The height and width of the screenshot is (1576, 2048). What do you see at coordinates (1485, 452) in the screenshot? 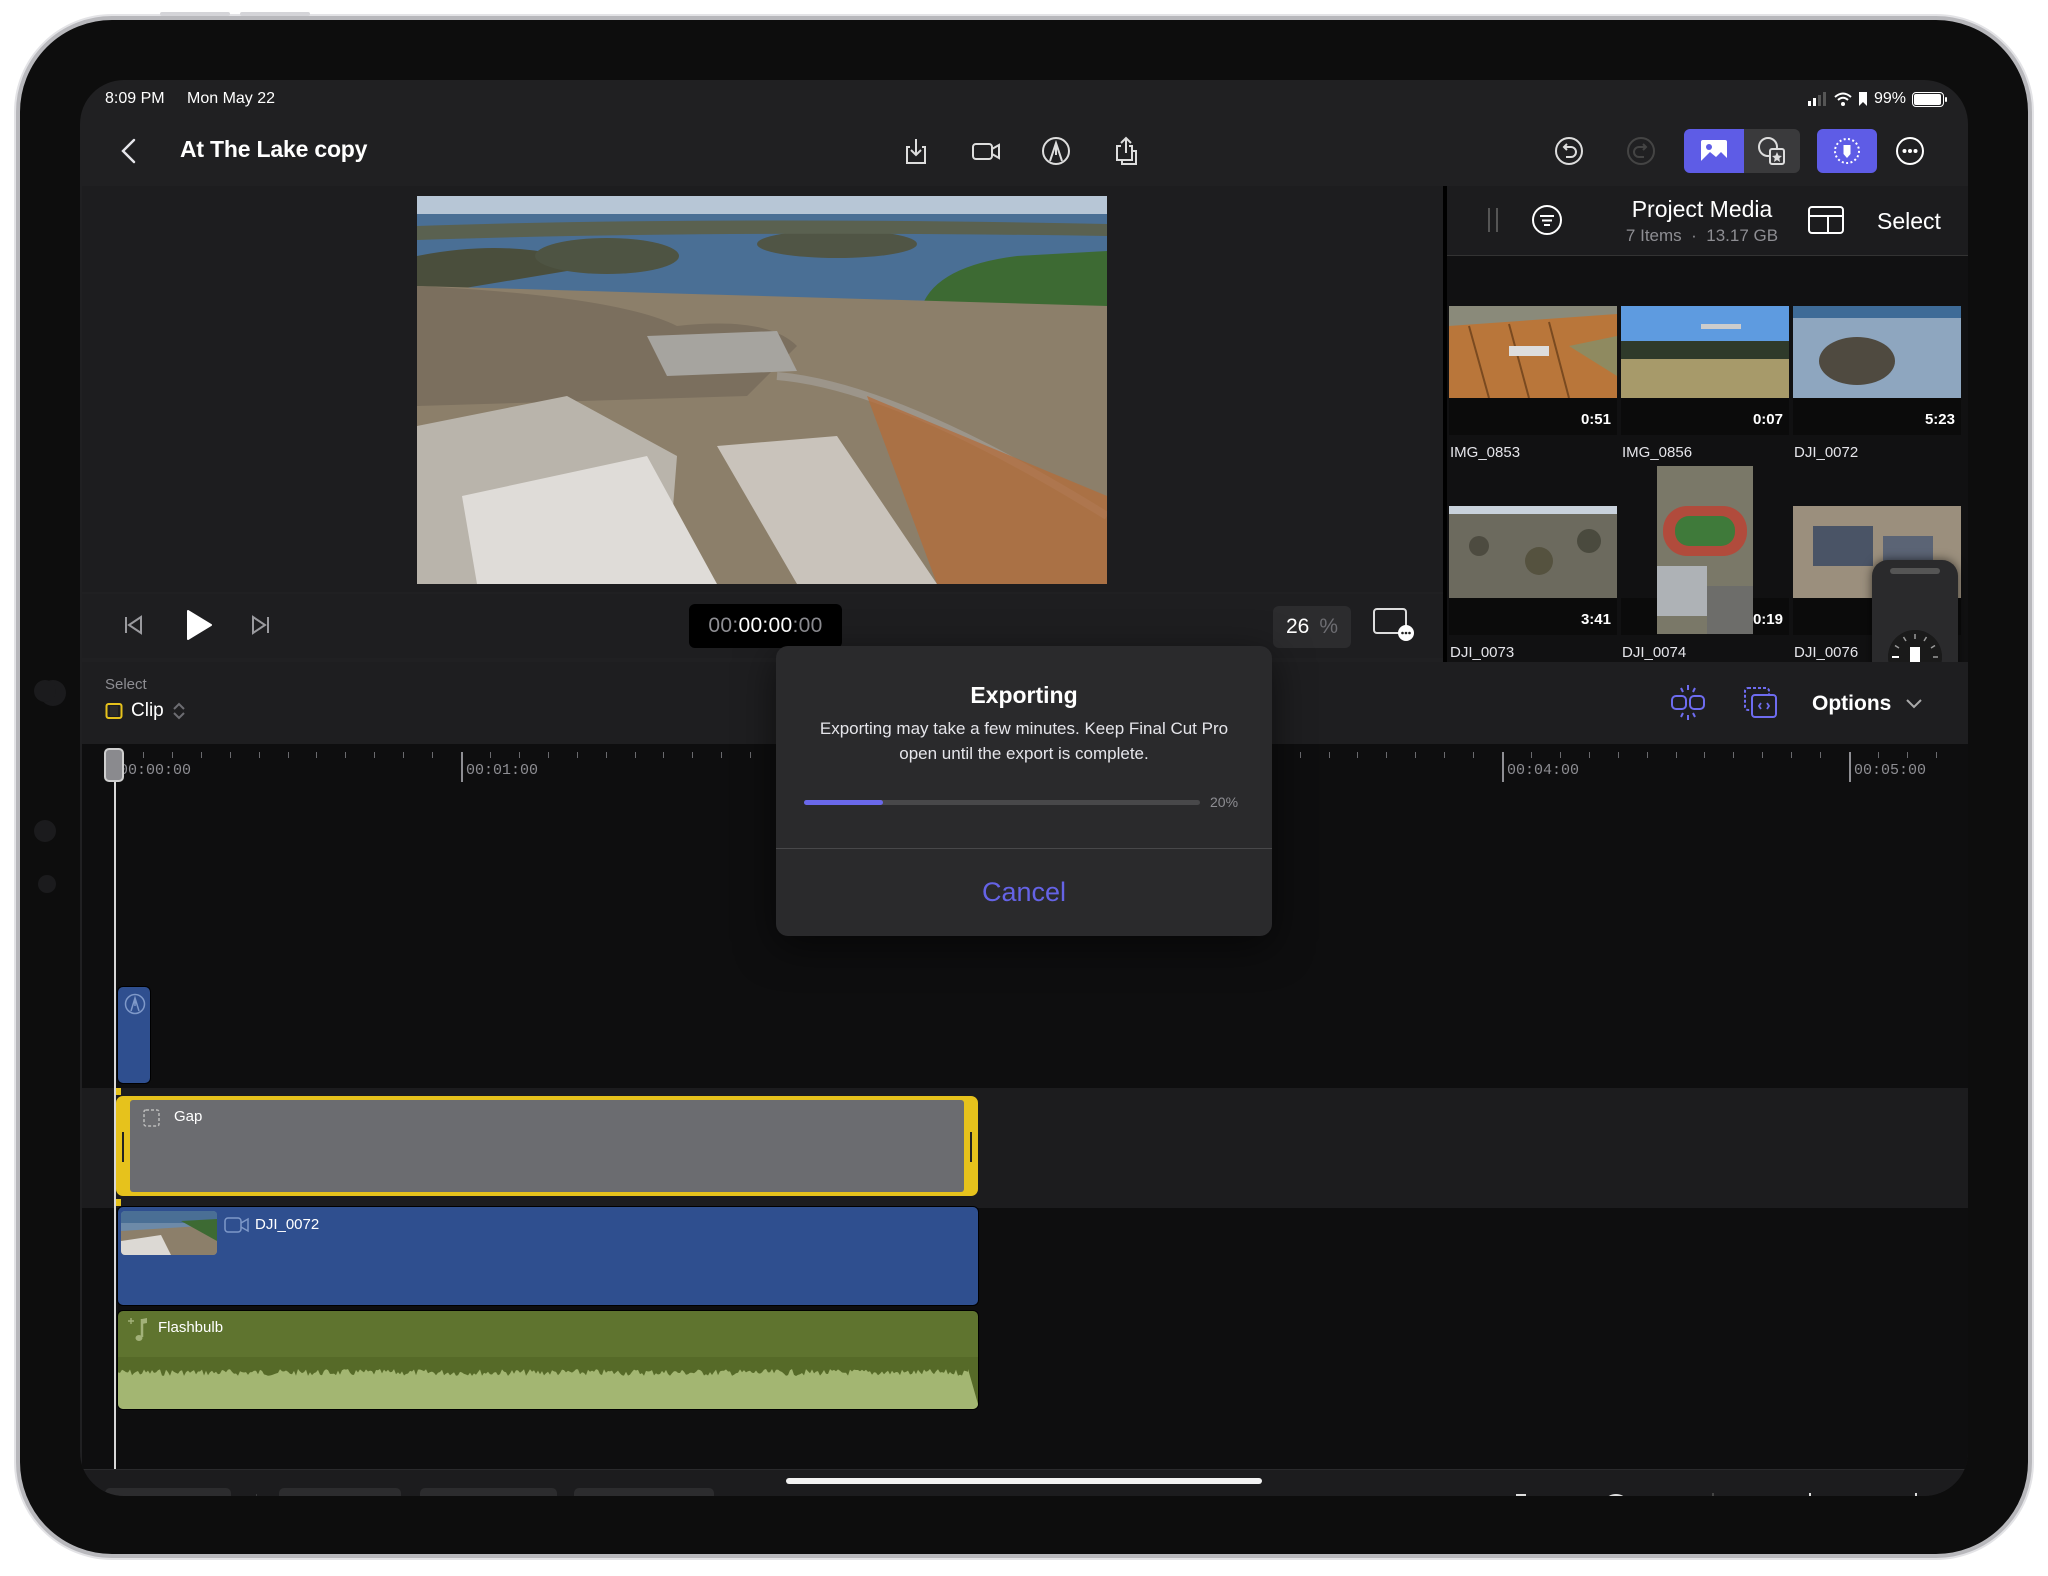
I see `media-name: IMG_0853` at bounding box center [1485, 452].